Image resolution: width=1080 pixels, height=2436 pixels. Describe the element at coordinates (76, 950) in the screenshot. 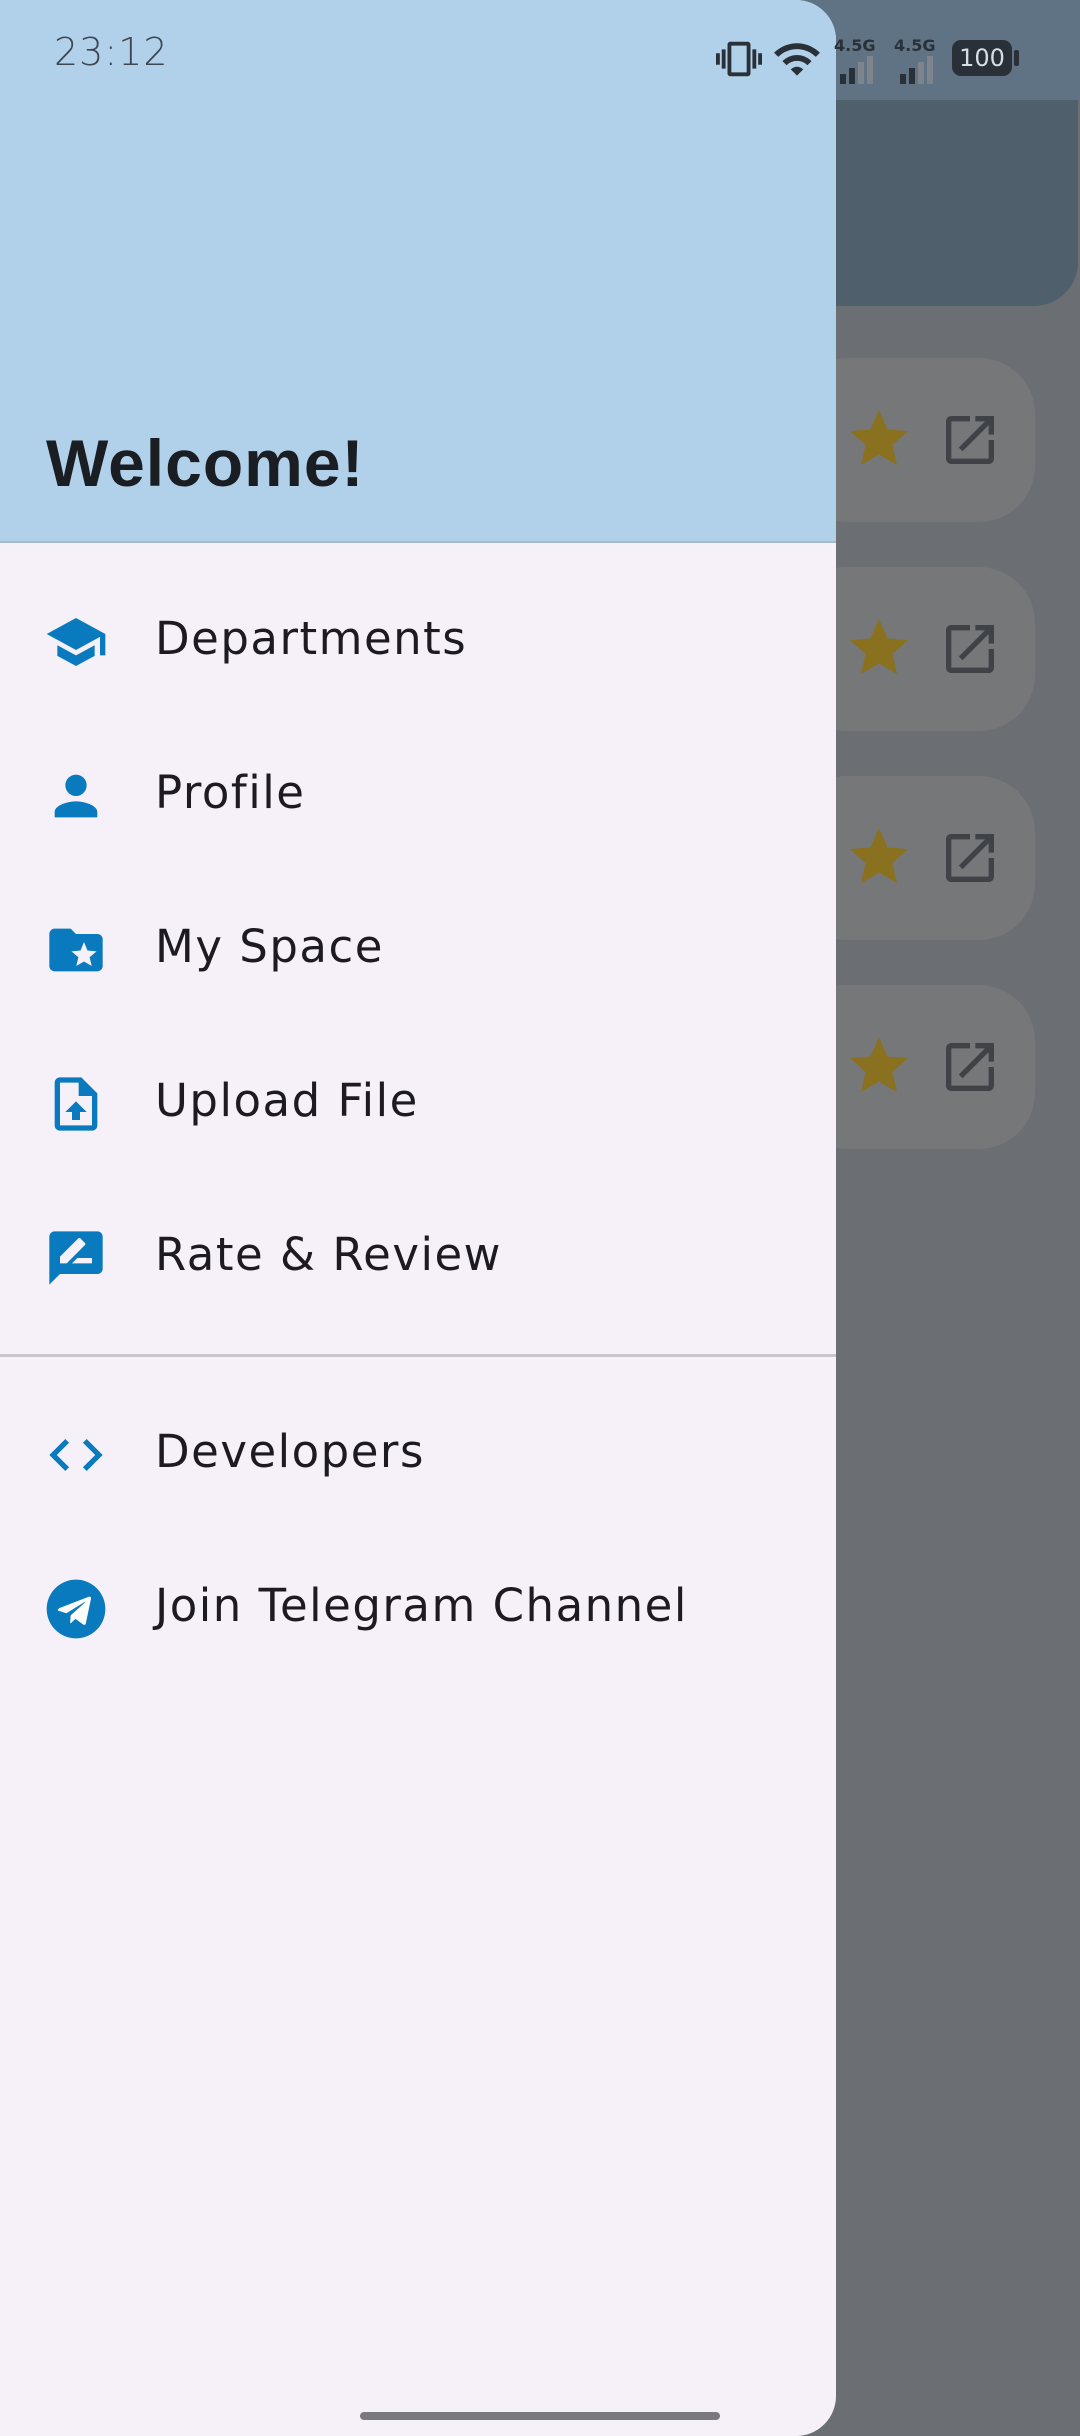

I see `folder-star-icon` at that location.